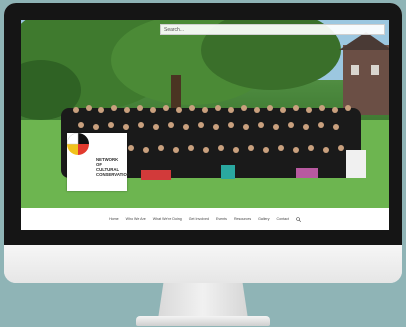 This screenshot has height=327, width=406. I want to click on nav-item-events: Events, so click(221, 219).